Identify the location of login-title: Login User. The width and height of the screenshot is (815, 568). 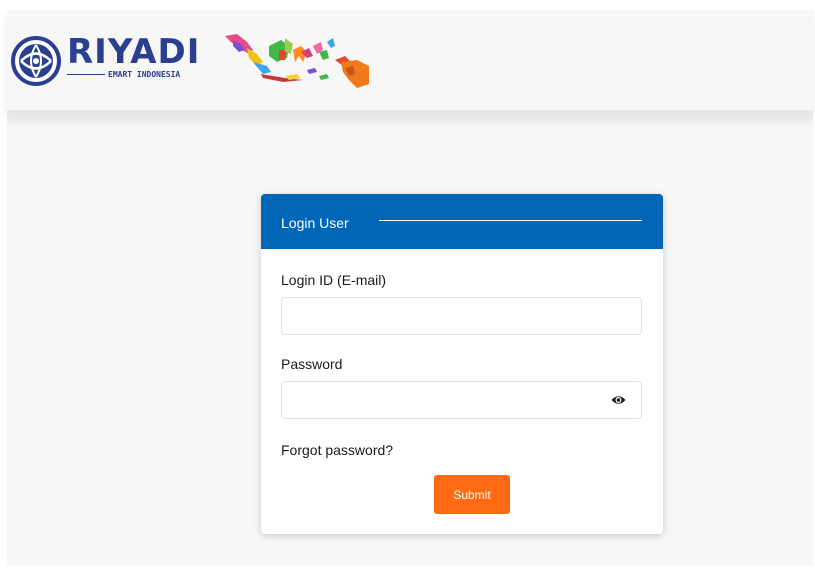
(315, 223).